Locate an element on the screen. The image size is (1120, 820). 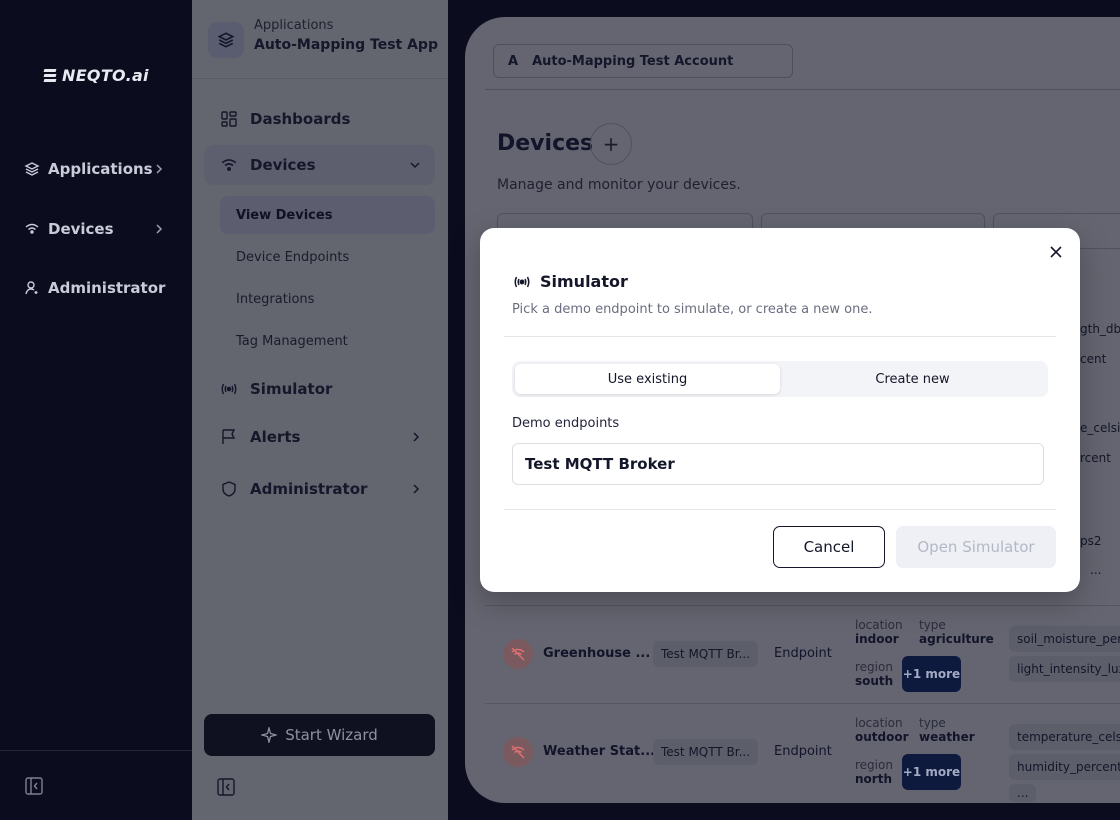
flag-icon is located at coordinates (229, 436).